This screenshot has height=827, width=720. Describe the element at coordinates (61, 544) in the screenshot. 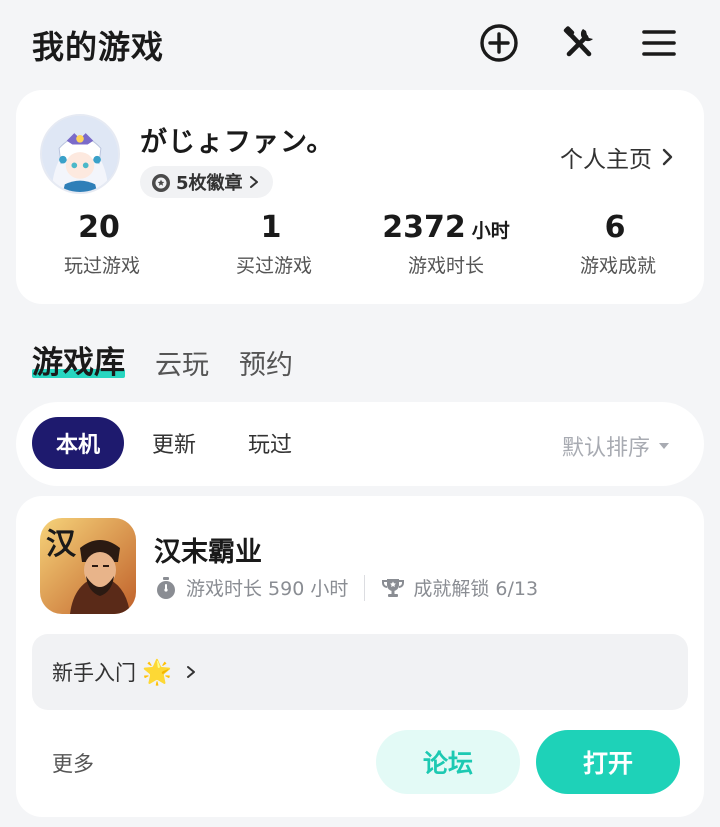

I see `game-icon-char: 汉` at that location.